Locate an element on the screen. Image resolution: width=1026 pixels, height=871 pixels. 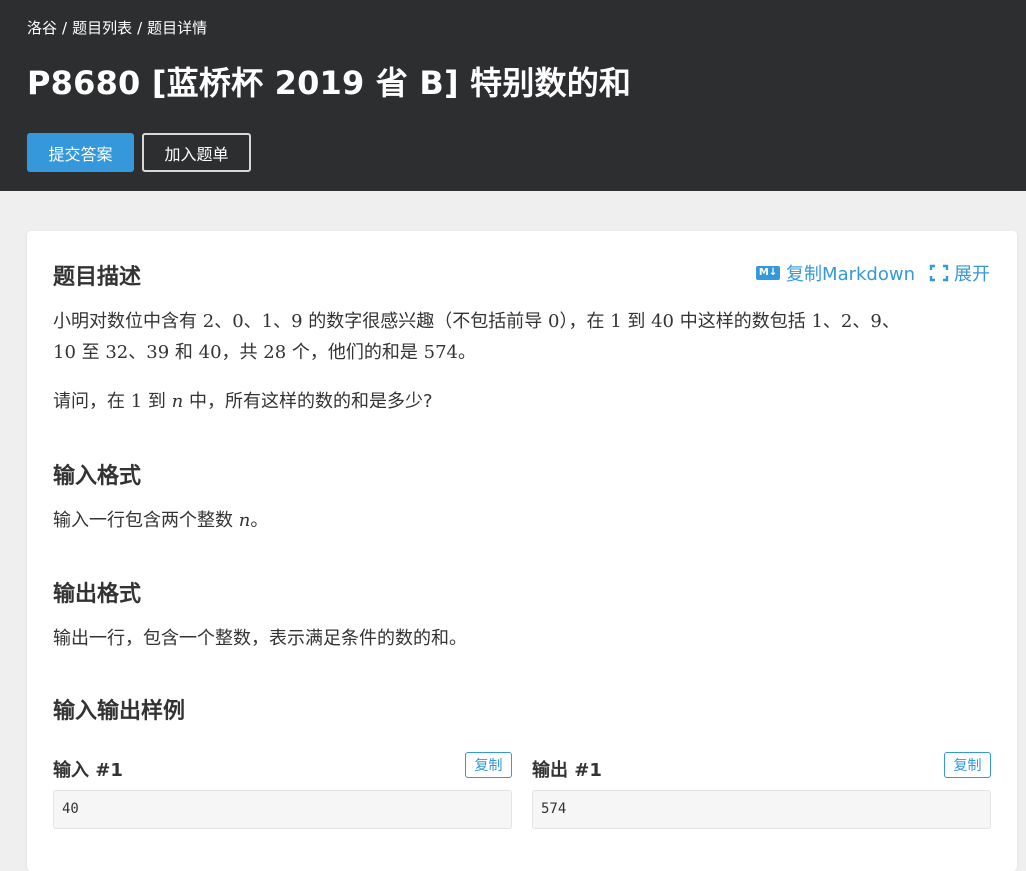
toolbar: M↓ 复制Markdown 展开 is located at coordinates (873, 273).